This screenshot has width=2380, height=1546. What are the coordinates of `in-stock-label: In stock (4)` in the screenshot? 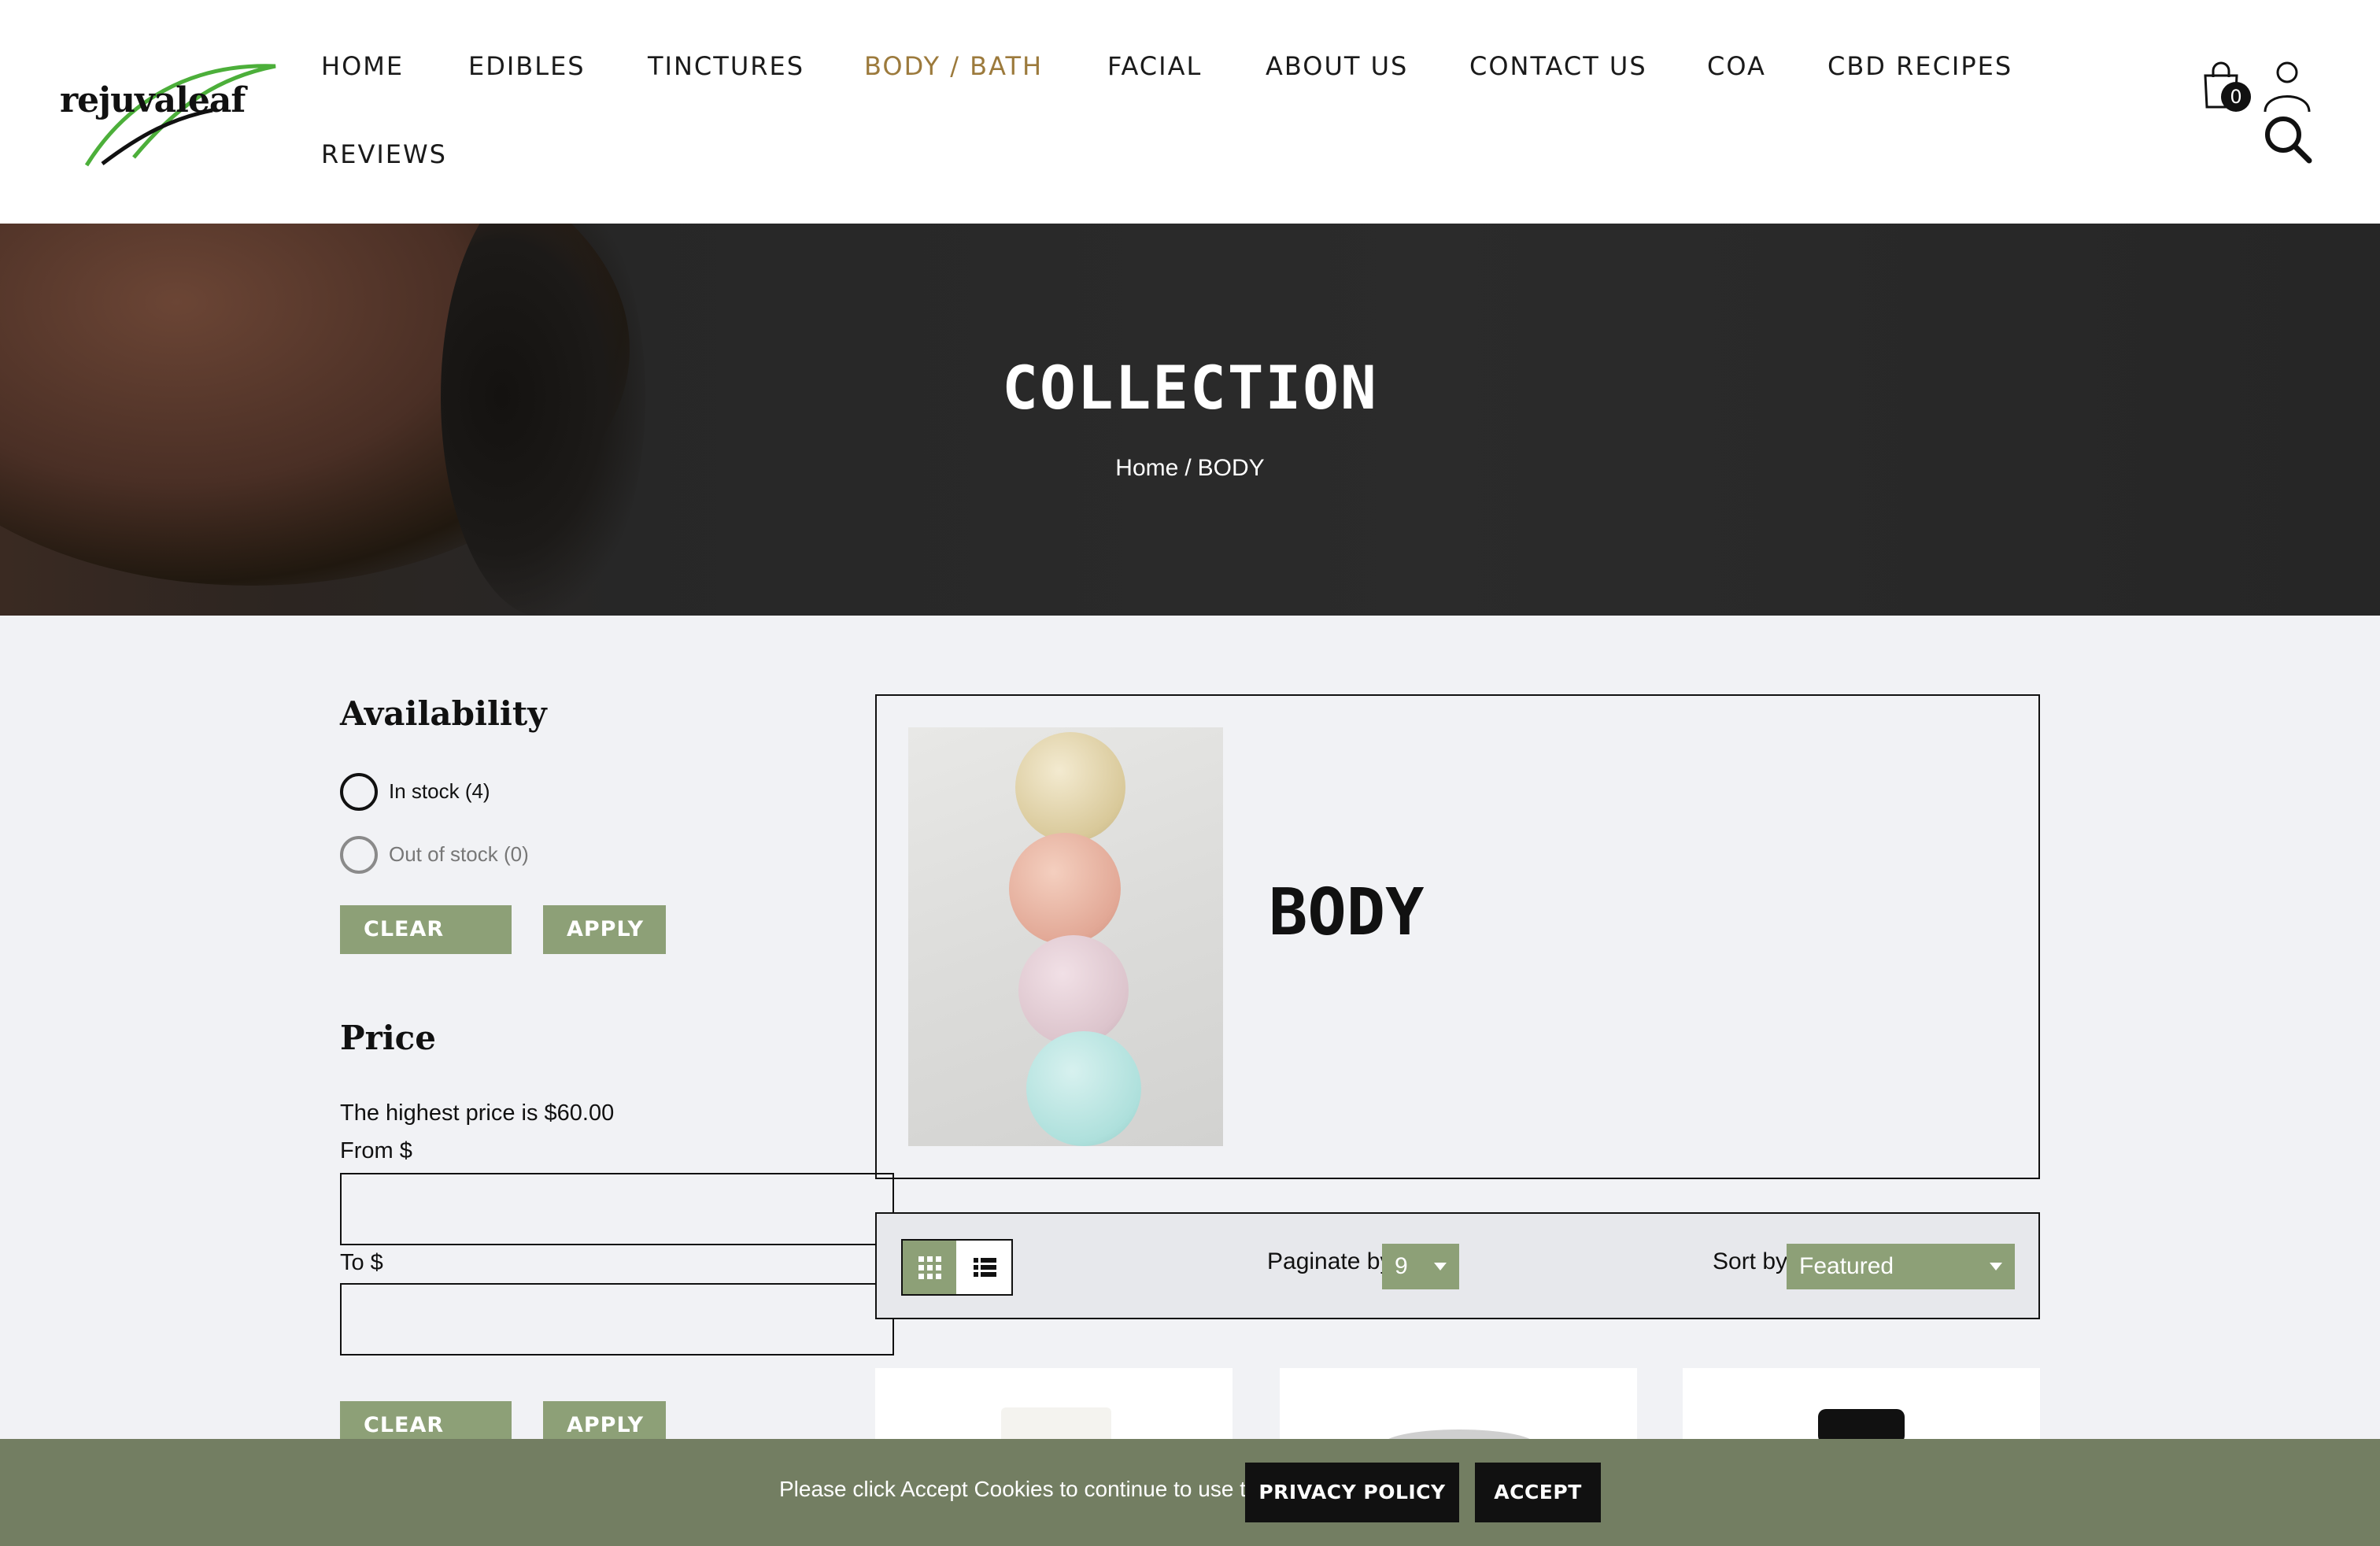 It's located at (439, 791).